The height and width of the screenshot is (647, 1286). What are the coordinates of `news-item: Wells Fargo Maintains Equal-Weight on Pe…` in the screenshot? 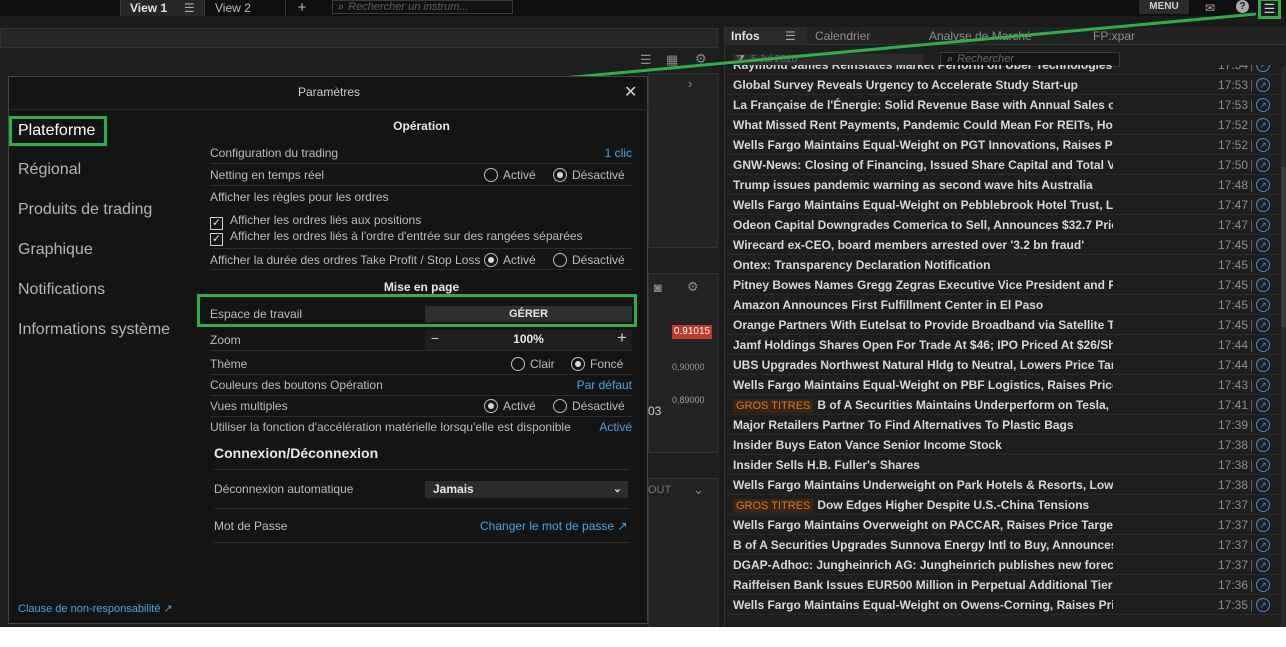 It's located at (1002, 205).